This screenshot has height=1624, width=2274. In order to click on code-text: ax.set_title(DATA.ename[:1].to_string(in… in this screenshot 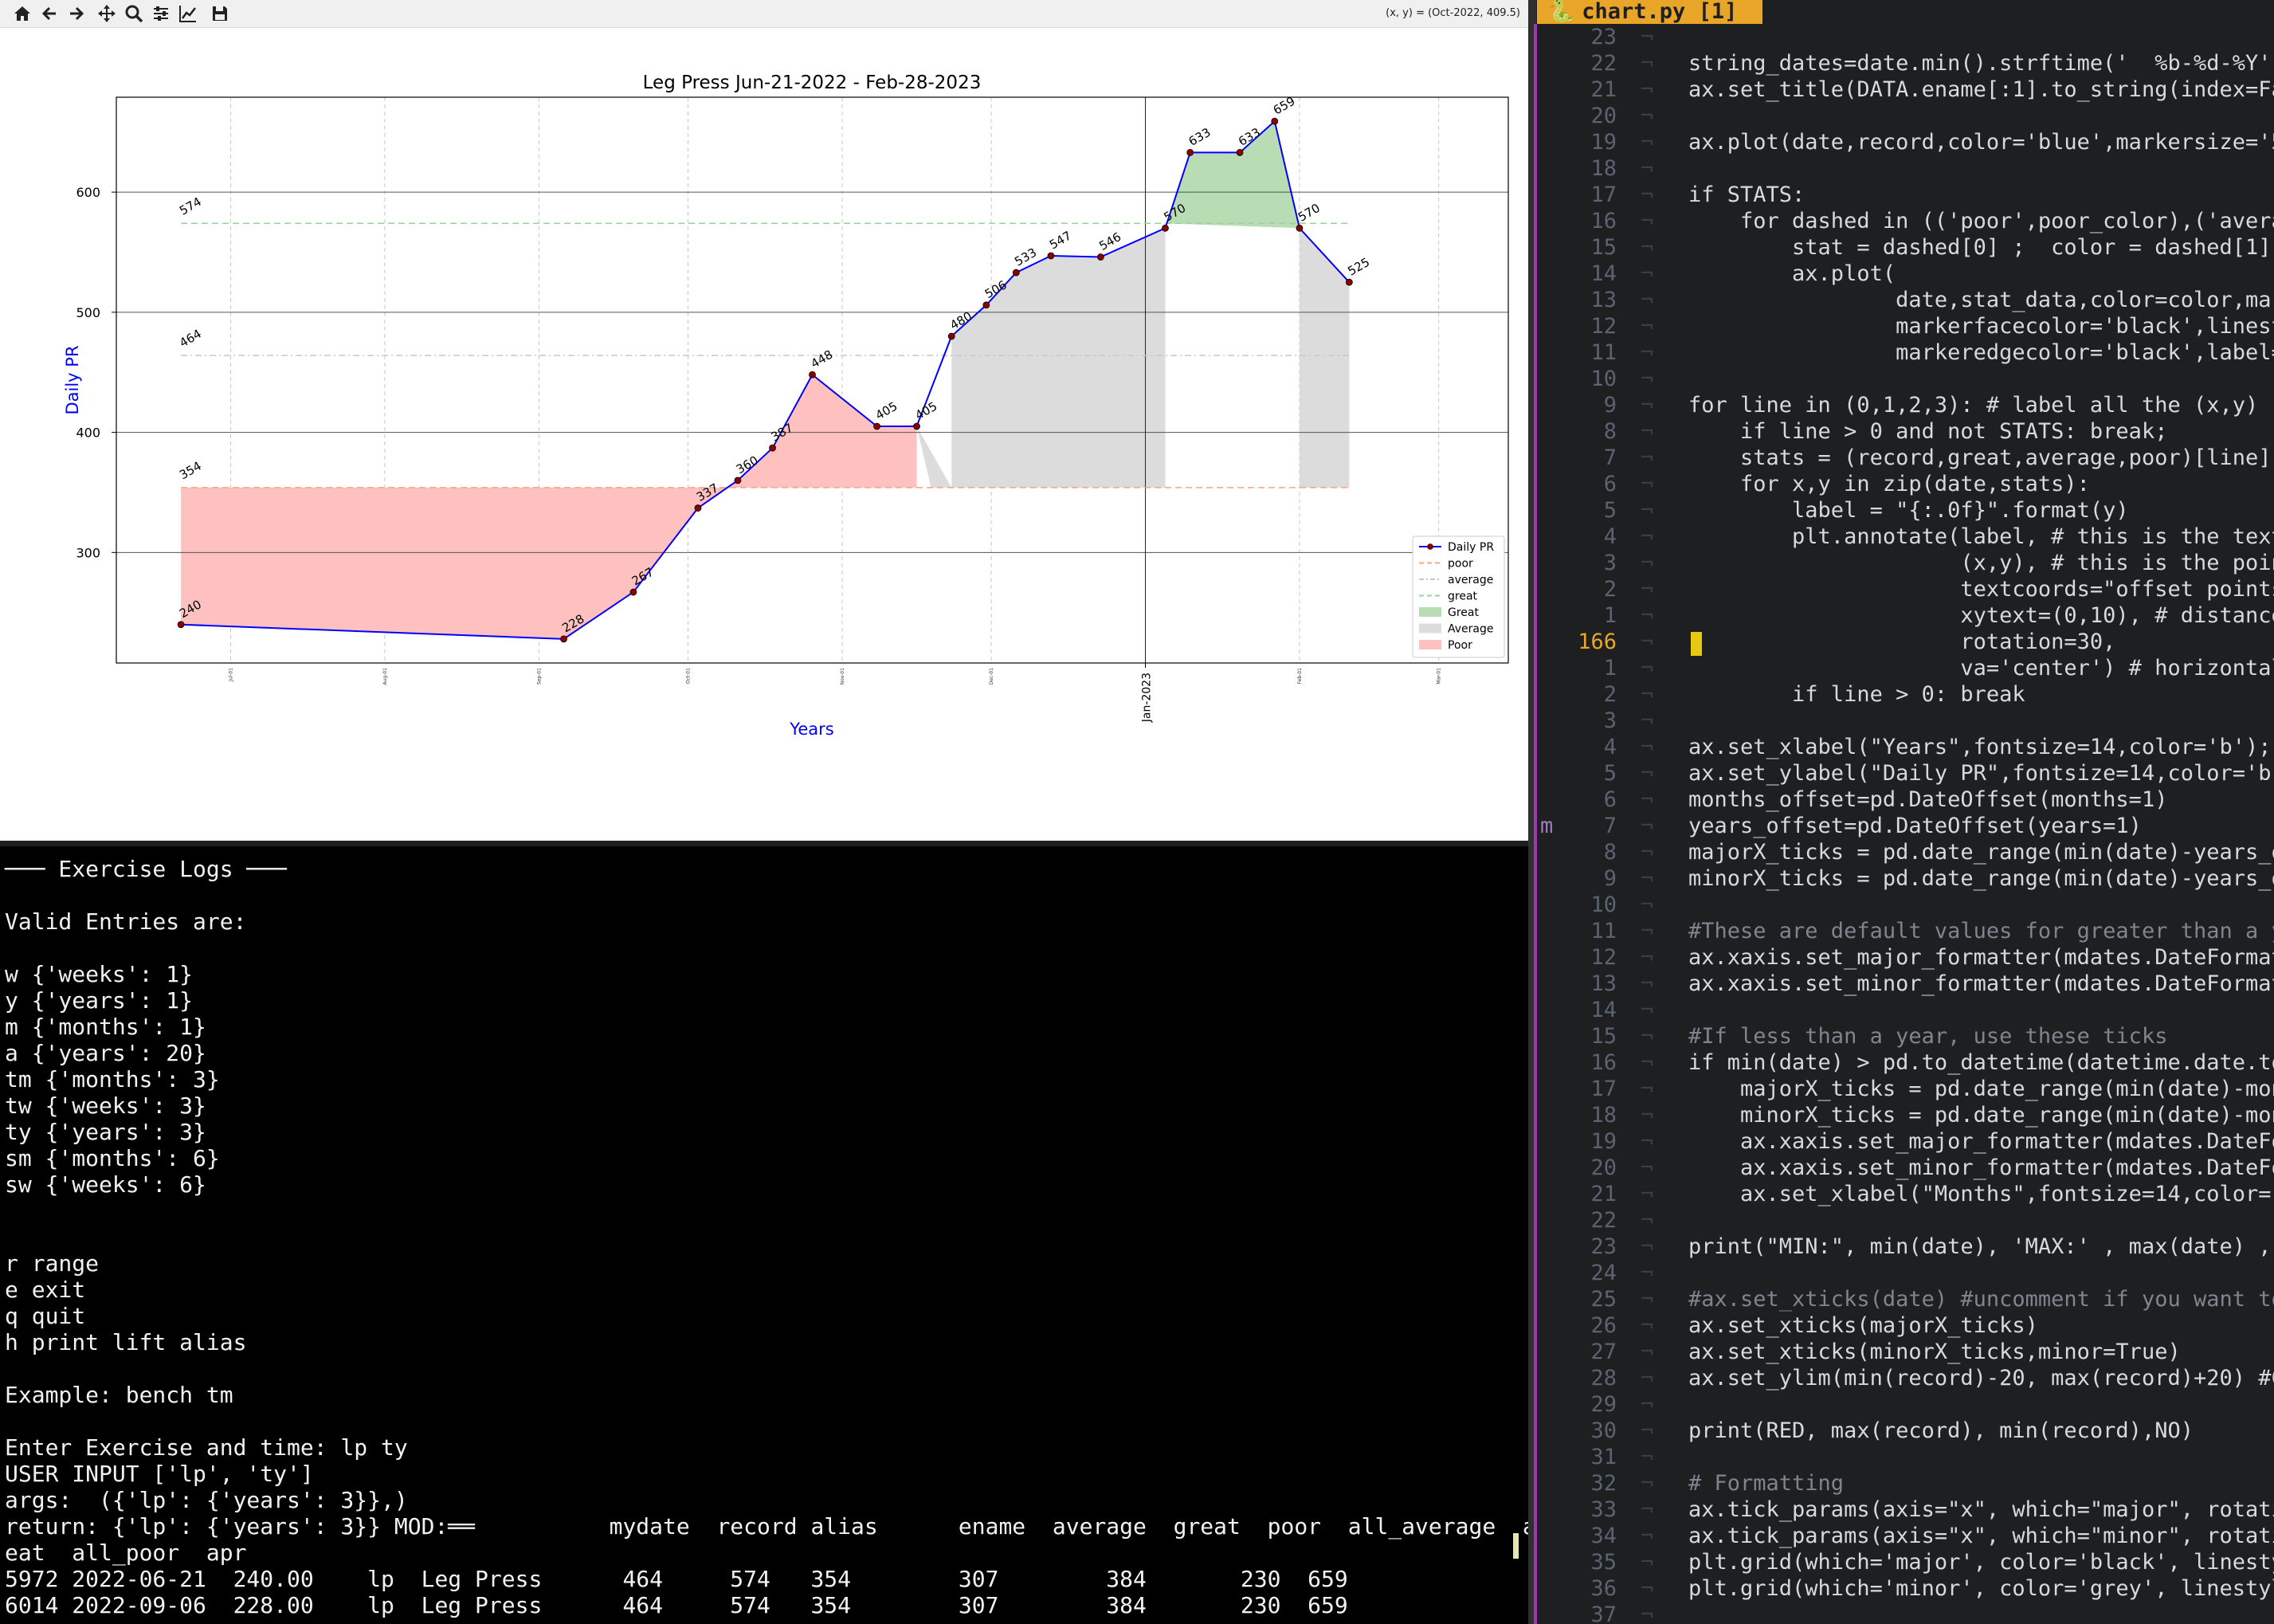, I will do `click(1981, 89)`.